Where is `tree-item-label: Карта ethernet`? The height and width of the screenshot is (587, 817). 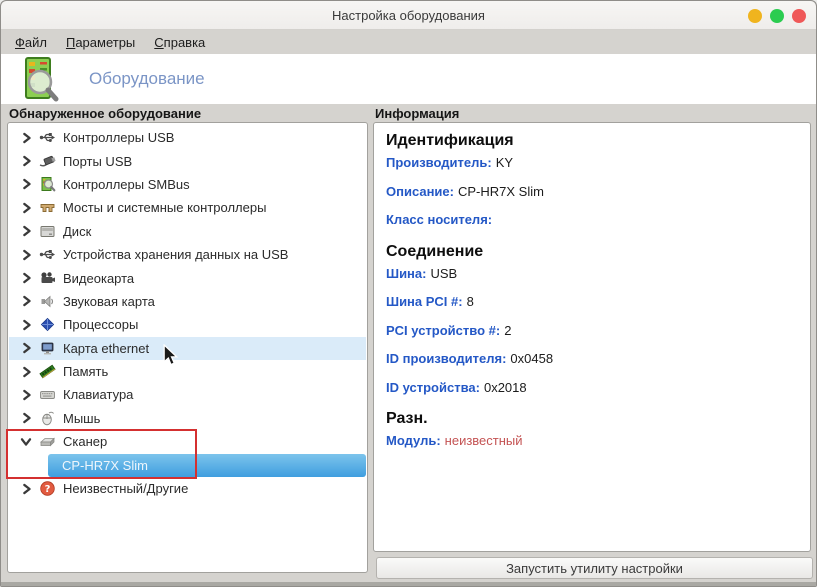 tree-item-label: Карта ethernet is located at coordinates (106, 348).